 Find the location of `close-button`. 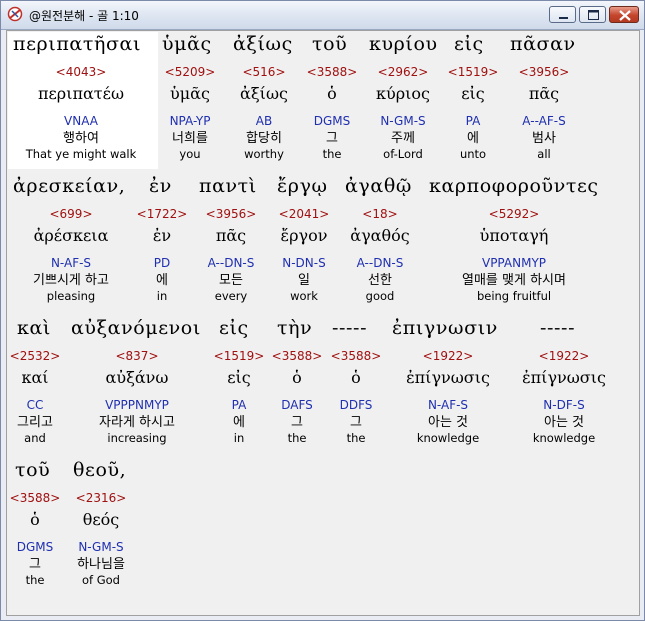

close-button is located at coordinates (624, 14).